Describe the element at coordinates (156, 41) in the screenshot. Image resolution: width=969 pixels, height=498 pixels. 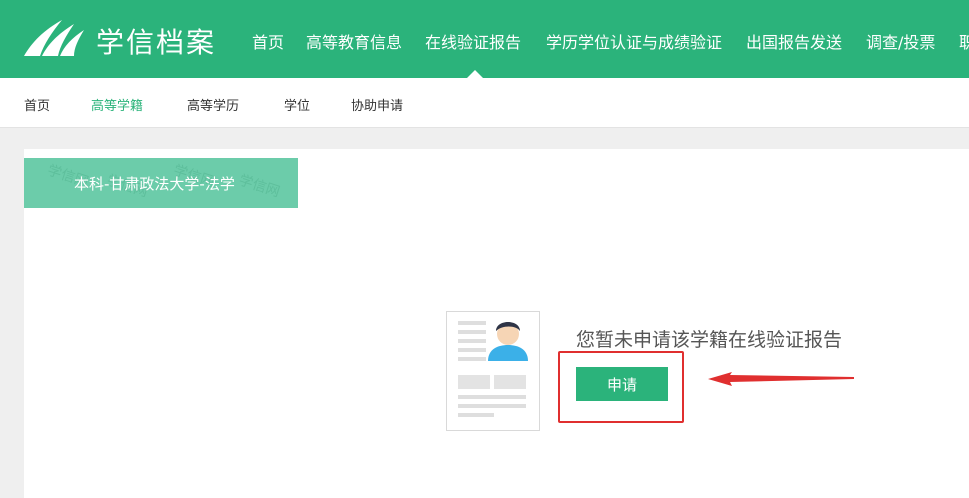
I see `brand-name: 学信档案` at that location.